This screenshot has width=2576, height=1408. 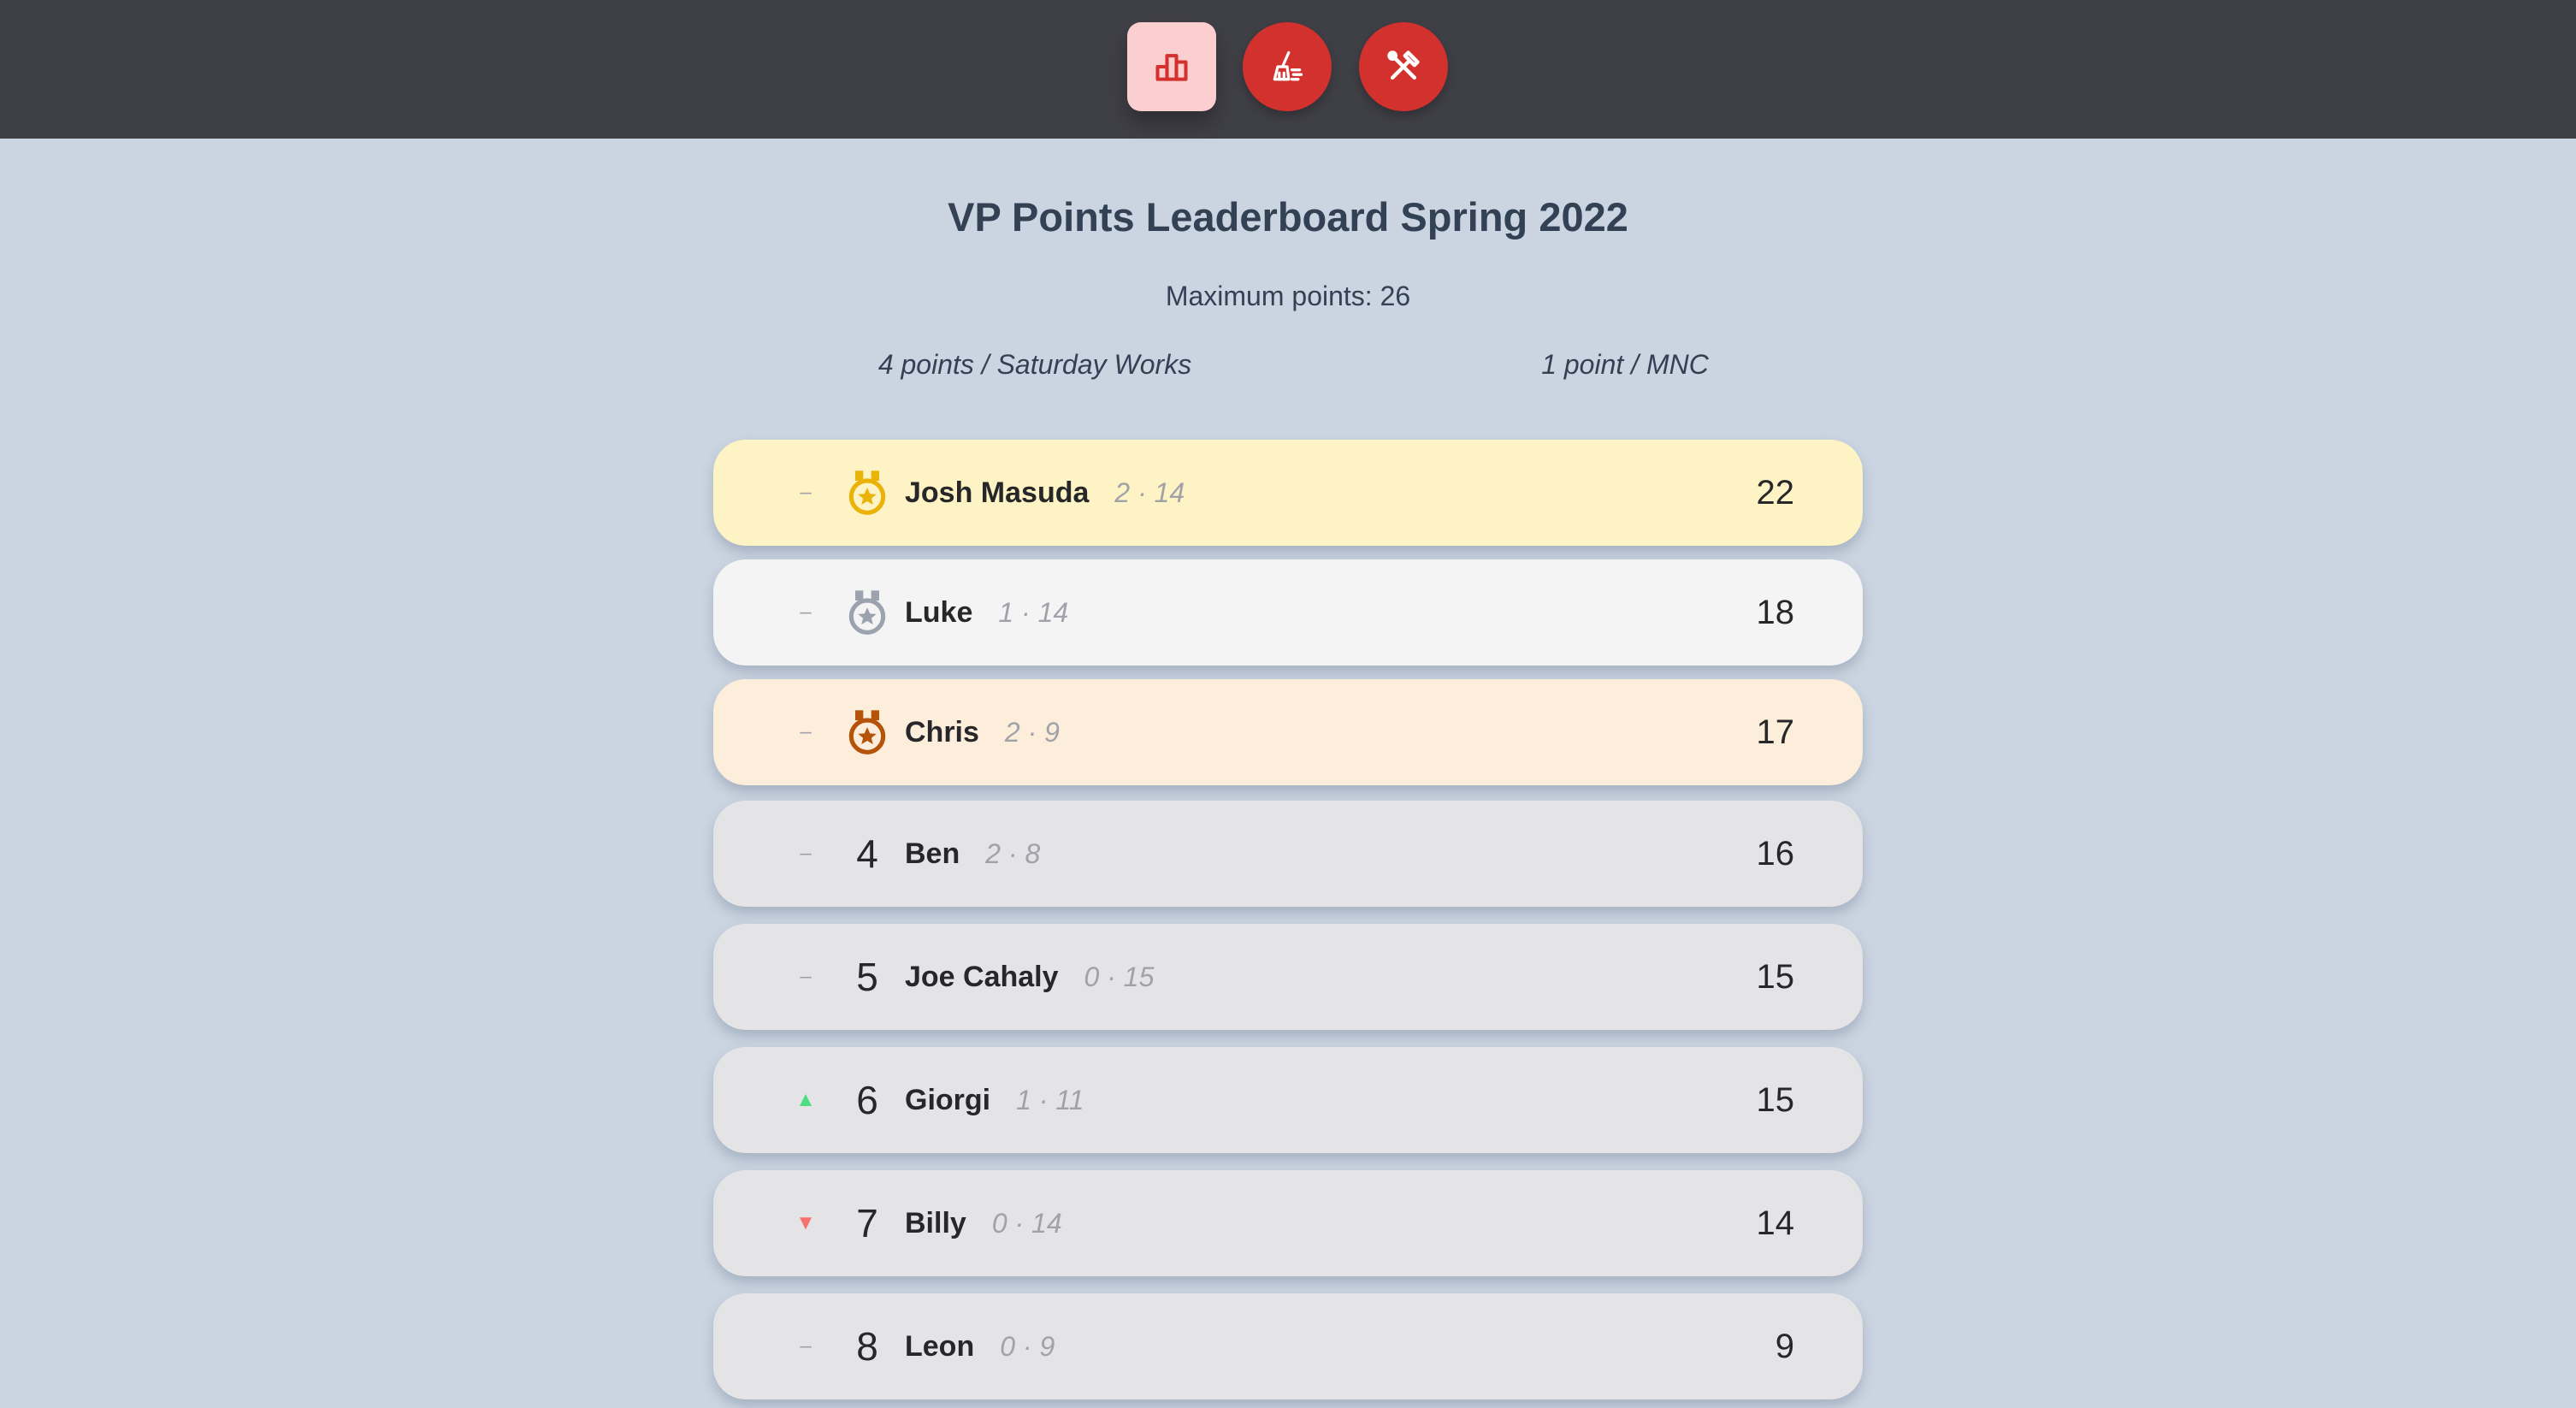 I want to click on player-name: Chris 2 · 9, so click(x=982, y=731).